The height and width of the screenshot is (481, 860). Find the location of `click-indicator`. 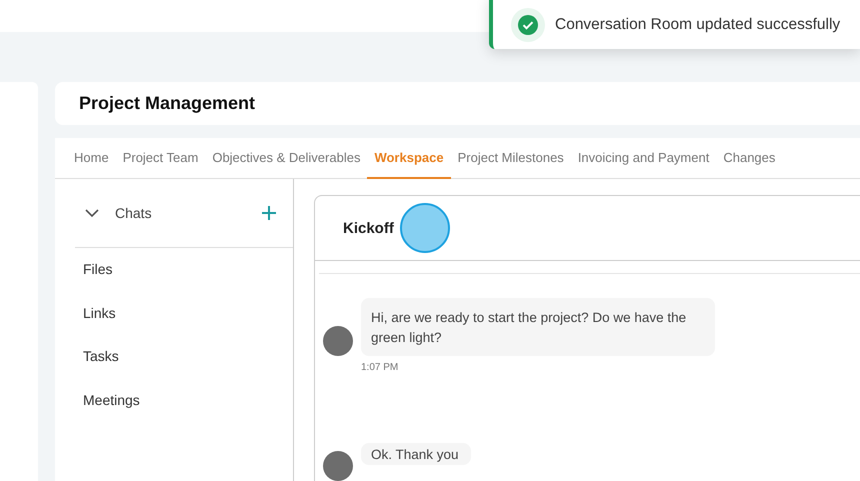

click-indicator is located at coordinates (425, 228).